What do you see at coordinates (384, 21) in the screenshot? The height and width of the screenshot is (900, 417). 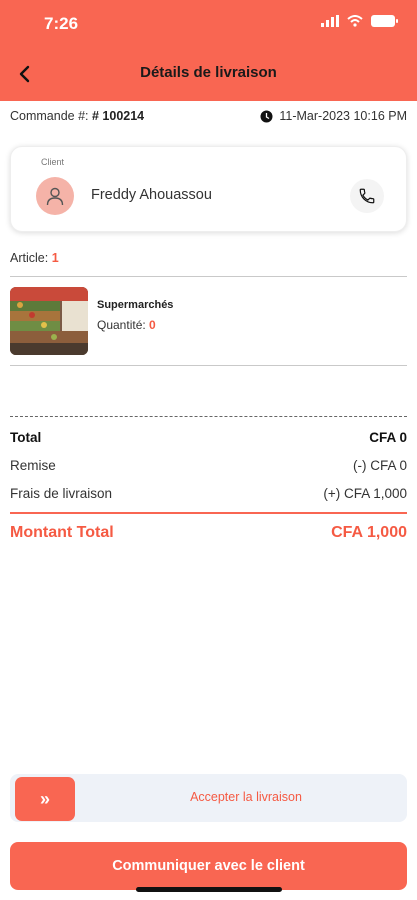 I see `battery-icon` at bounding box center [384, 21].